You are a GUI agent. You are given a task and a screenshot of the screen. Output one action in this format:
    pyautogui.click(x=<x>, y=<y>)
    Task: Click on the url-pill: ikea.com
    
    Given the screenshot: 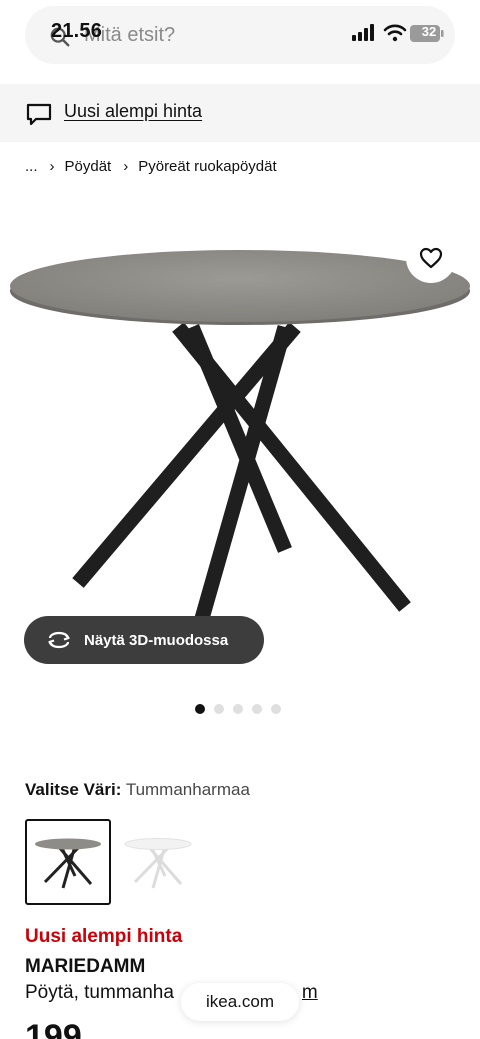 What is the action you would take?
    pyautogui.click(x=240, y=1002)
    